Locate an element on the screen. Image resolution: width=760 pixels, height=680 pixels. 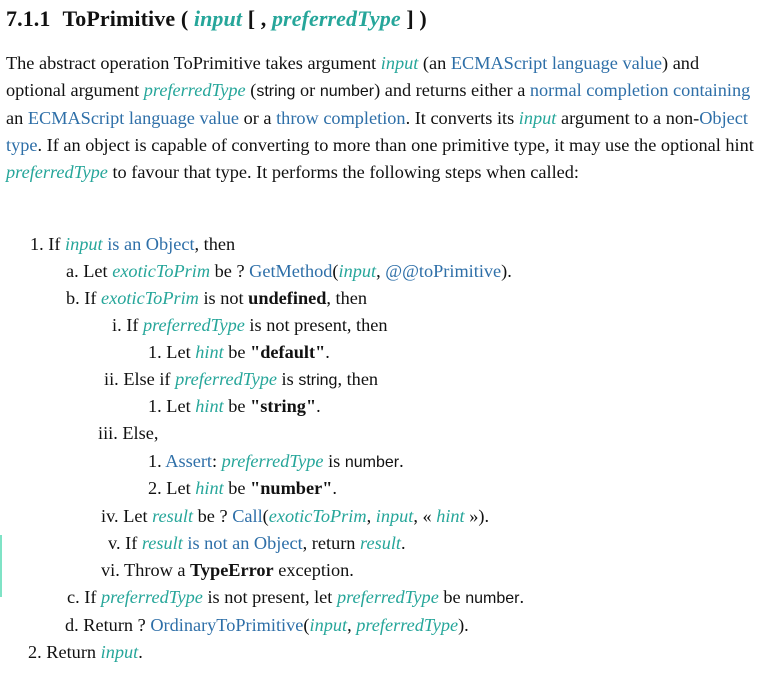
value-typeerror: TypeError is located at coordinates (232, 570).